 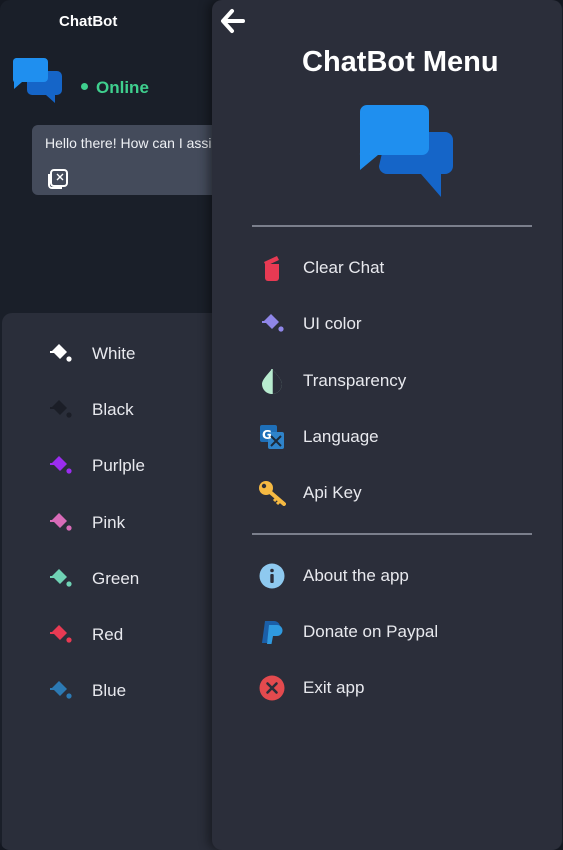 I want to click on ui-color-button: UI color, so click(x=310, y=324).